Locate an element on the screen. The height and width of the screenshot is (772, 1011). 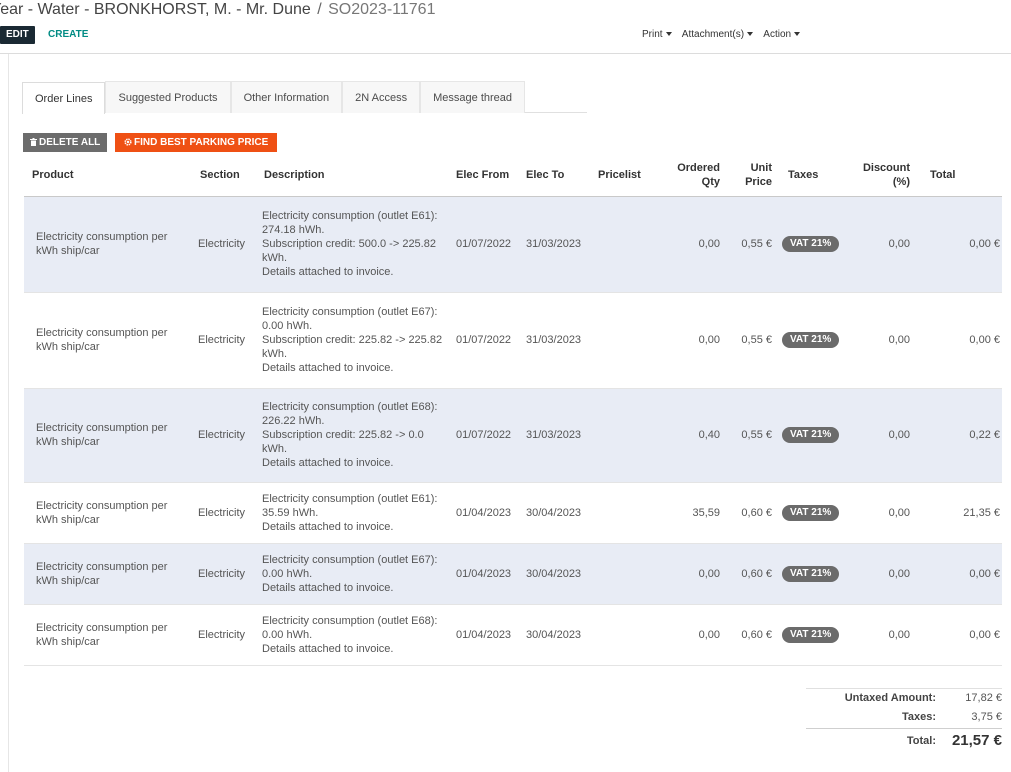
column-elec-from: Elec From is located at coordinates (485, 175).